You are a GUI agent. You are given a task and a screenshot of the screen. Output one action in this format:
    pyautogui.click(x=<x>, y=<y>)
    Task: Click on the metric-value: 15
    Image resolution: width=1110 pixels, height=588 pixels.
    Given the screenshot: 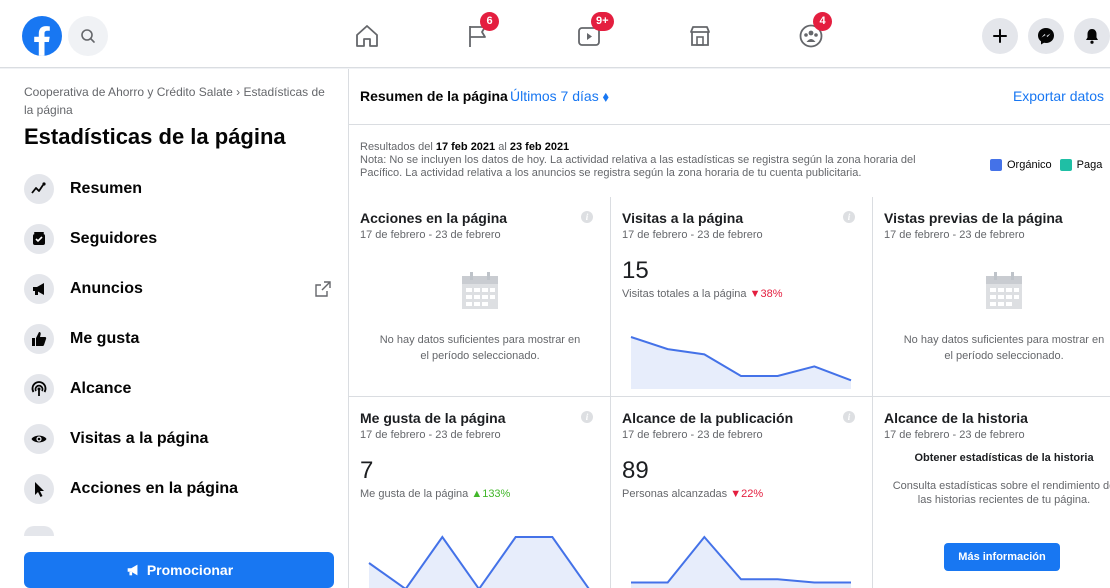 What is the action you would take?
    pyautogui.click(x=635, y=270)
    